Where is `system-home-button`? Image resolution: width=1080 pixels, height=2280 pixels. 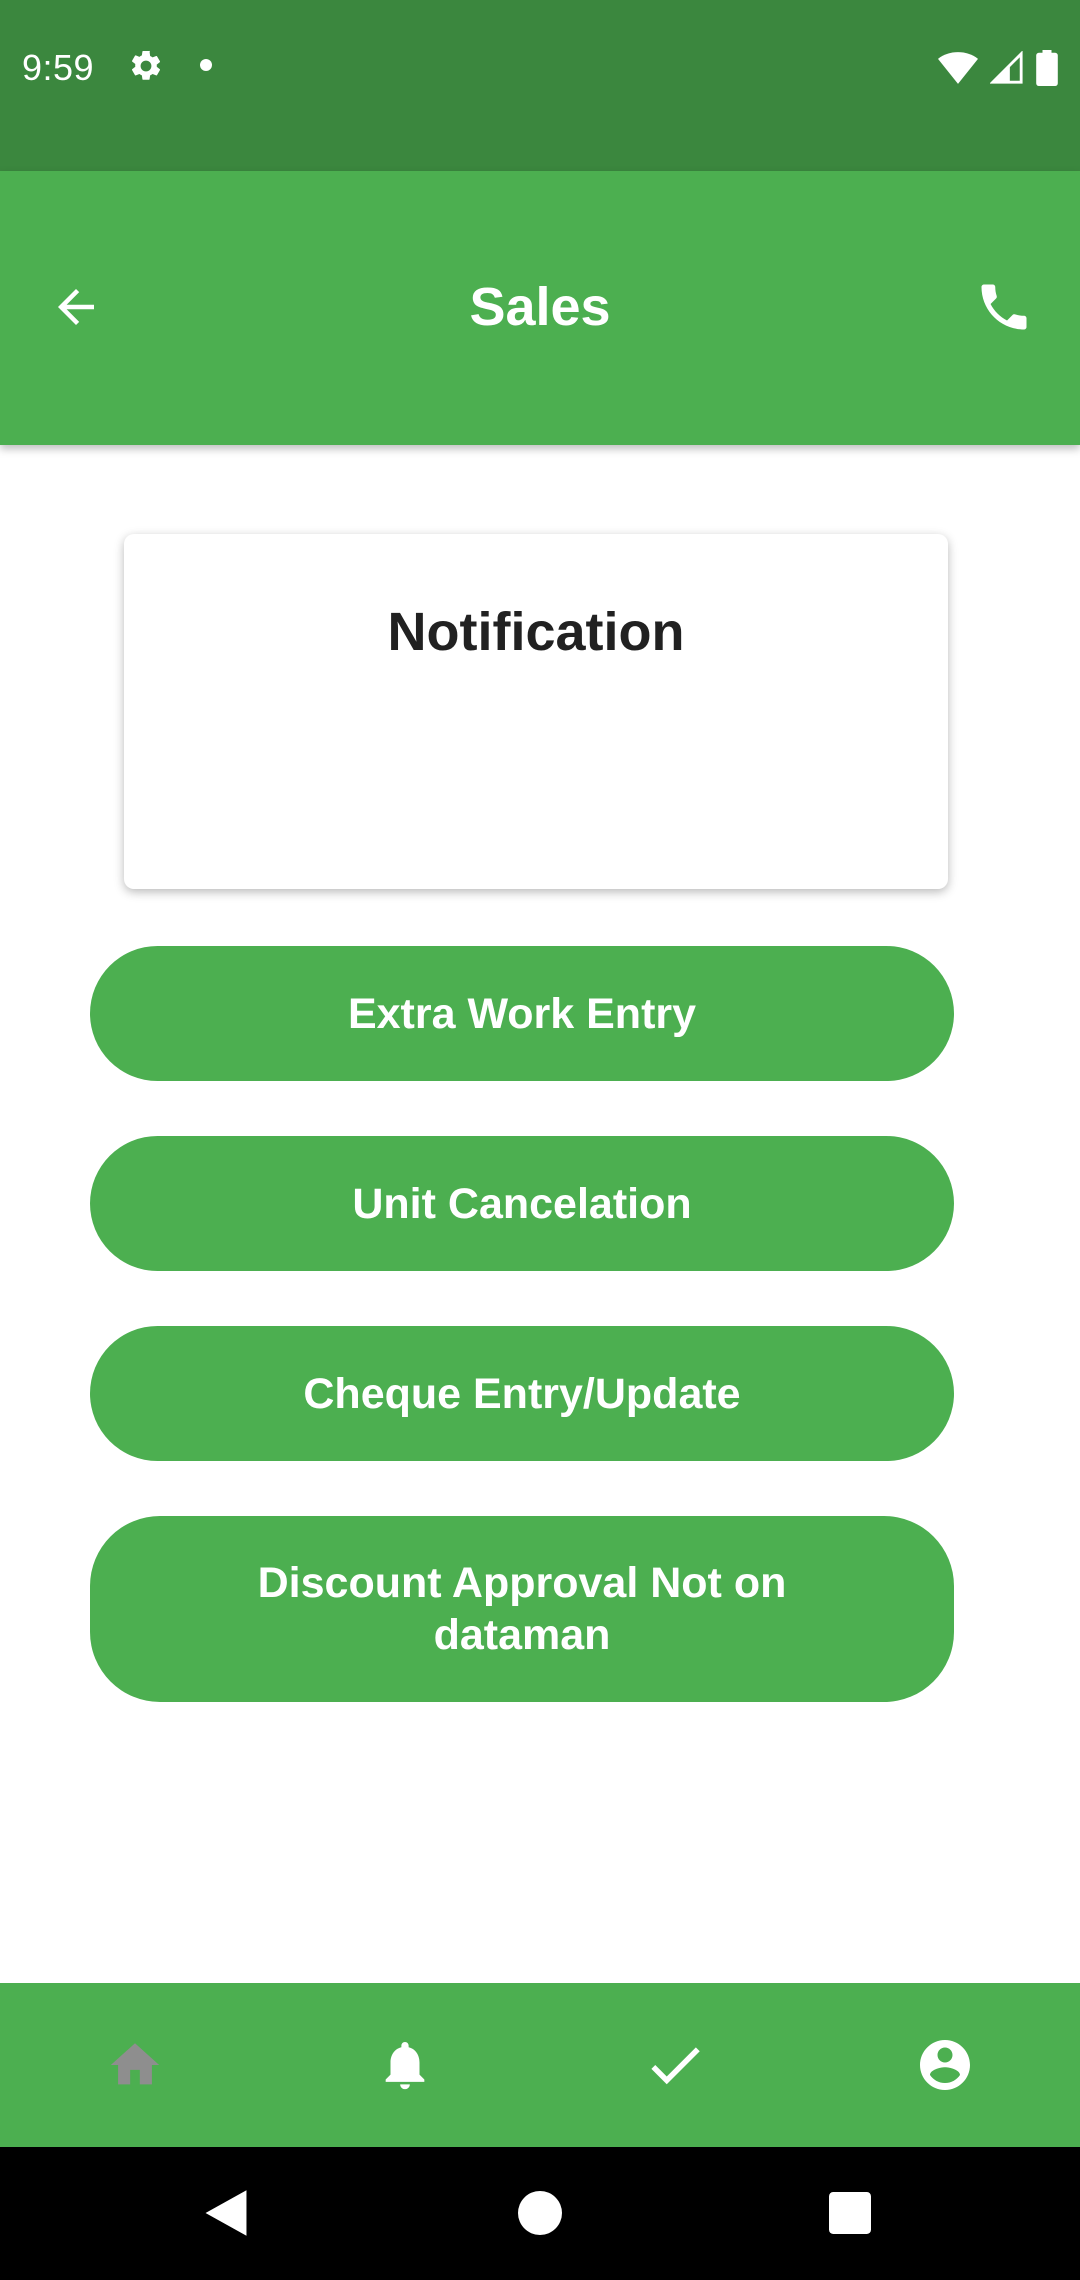 system-home-button is located at coordinates (540, 2213).